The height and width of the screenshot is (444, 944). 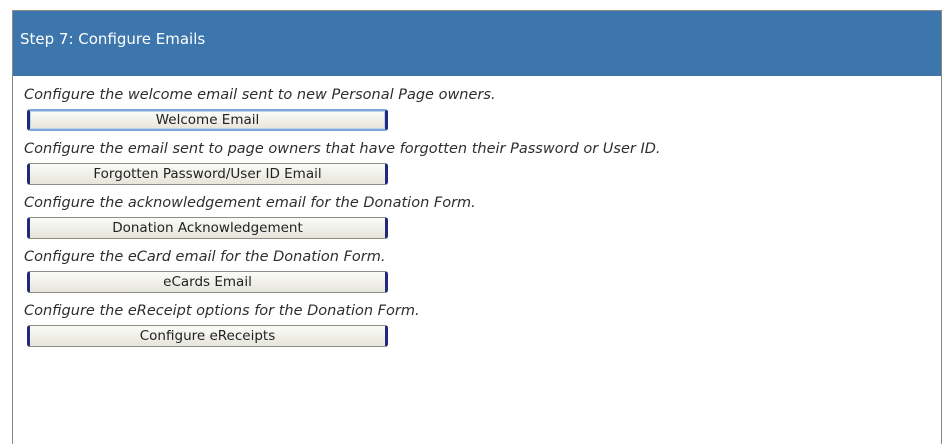 I want to click on donation-acknowledgement-row: Donation Acknowledgement, so click(x=482, y=229).